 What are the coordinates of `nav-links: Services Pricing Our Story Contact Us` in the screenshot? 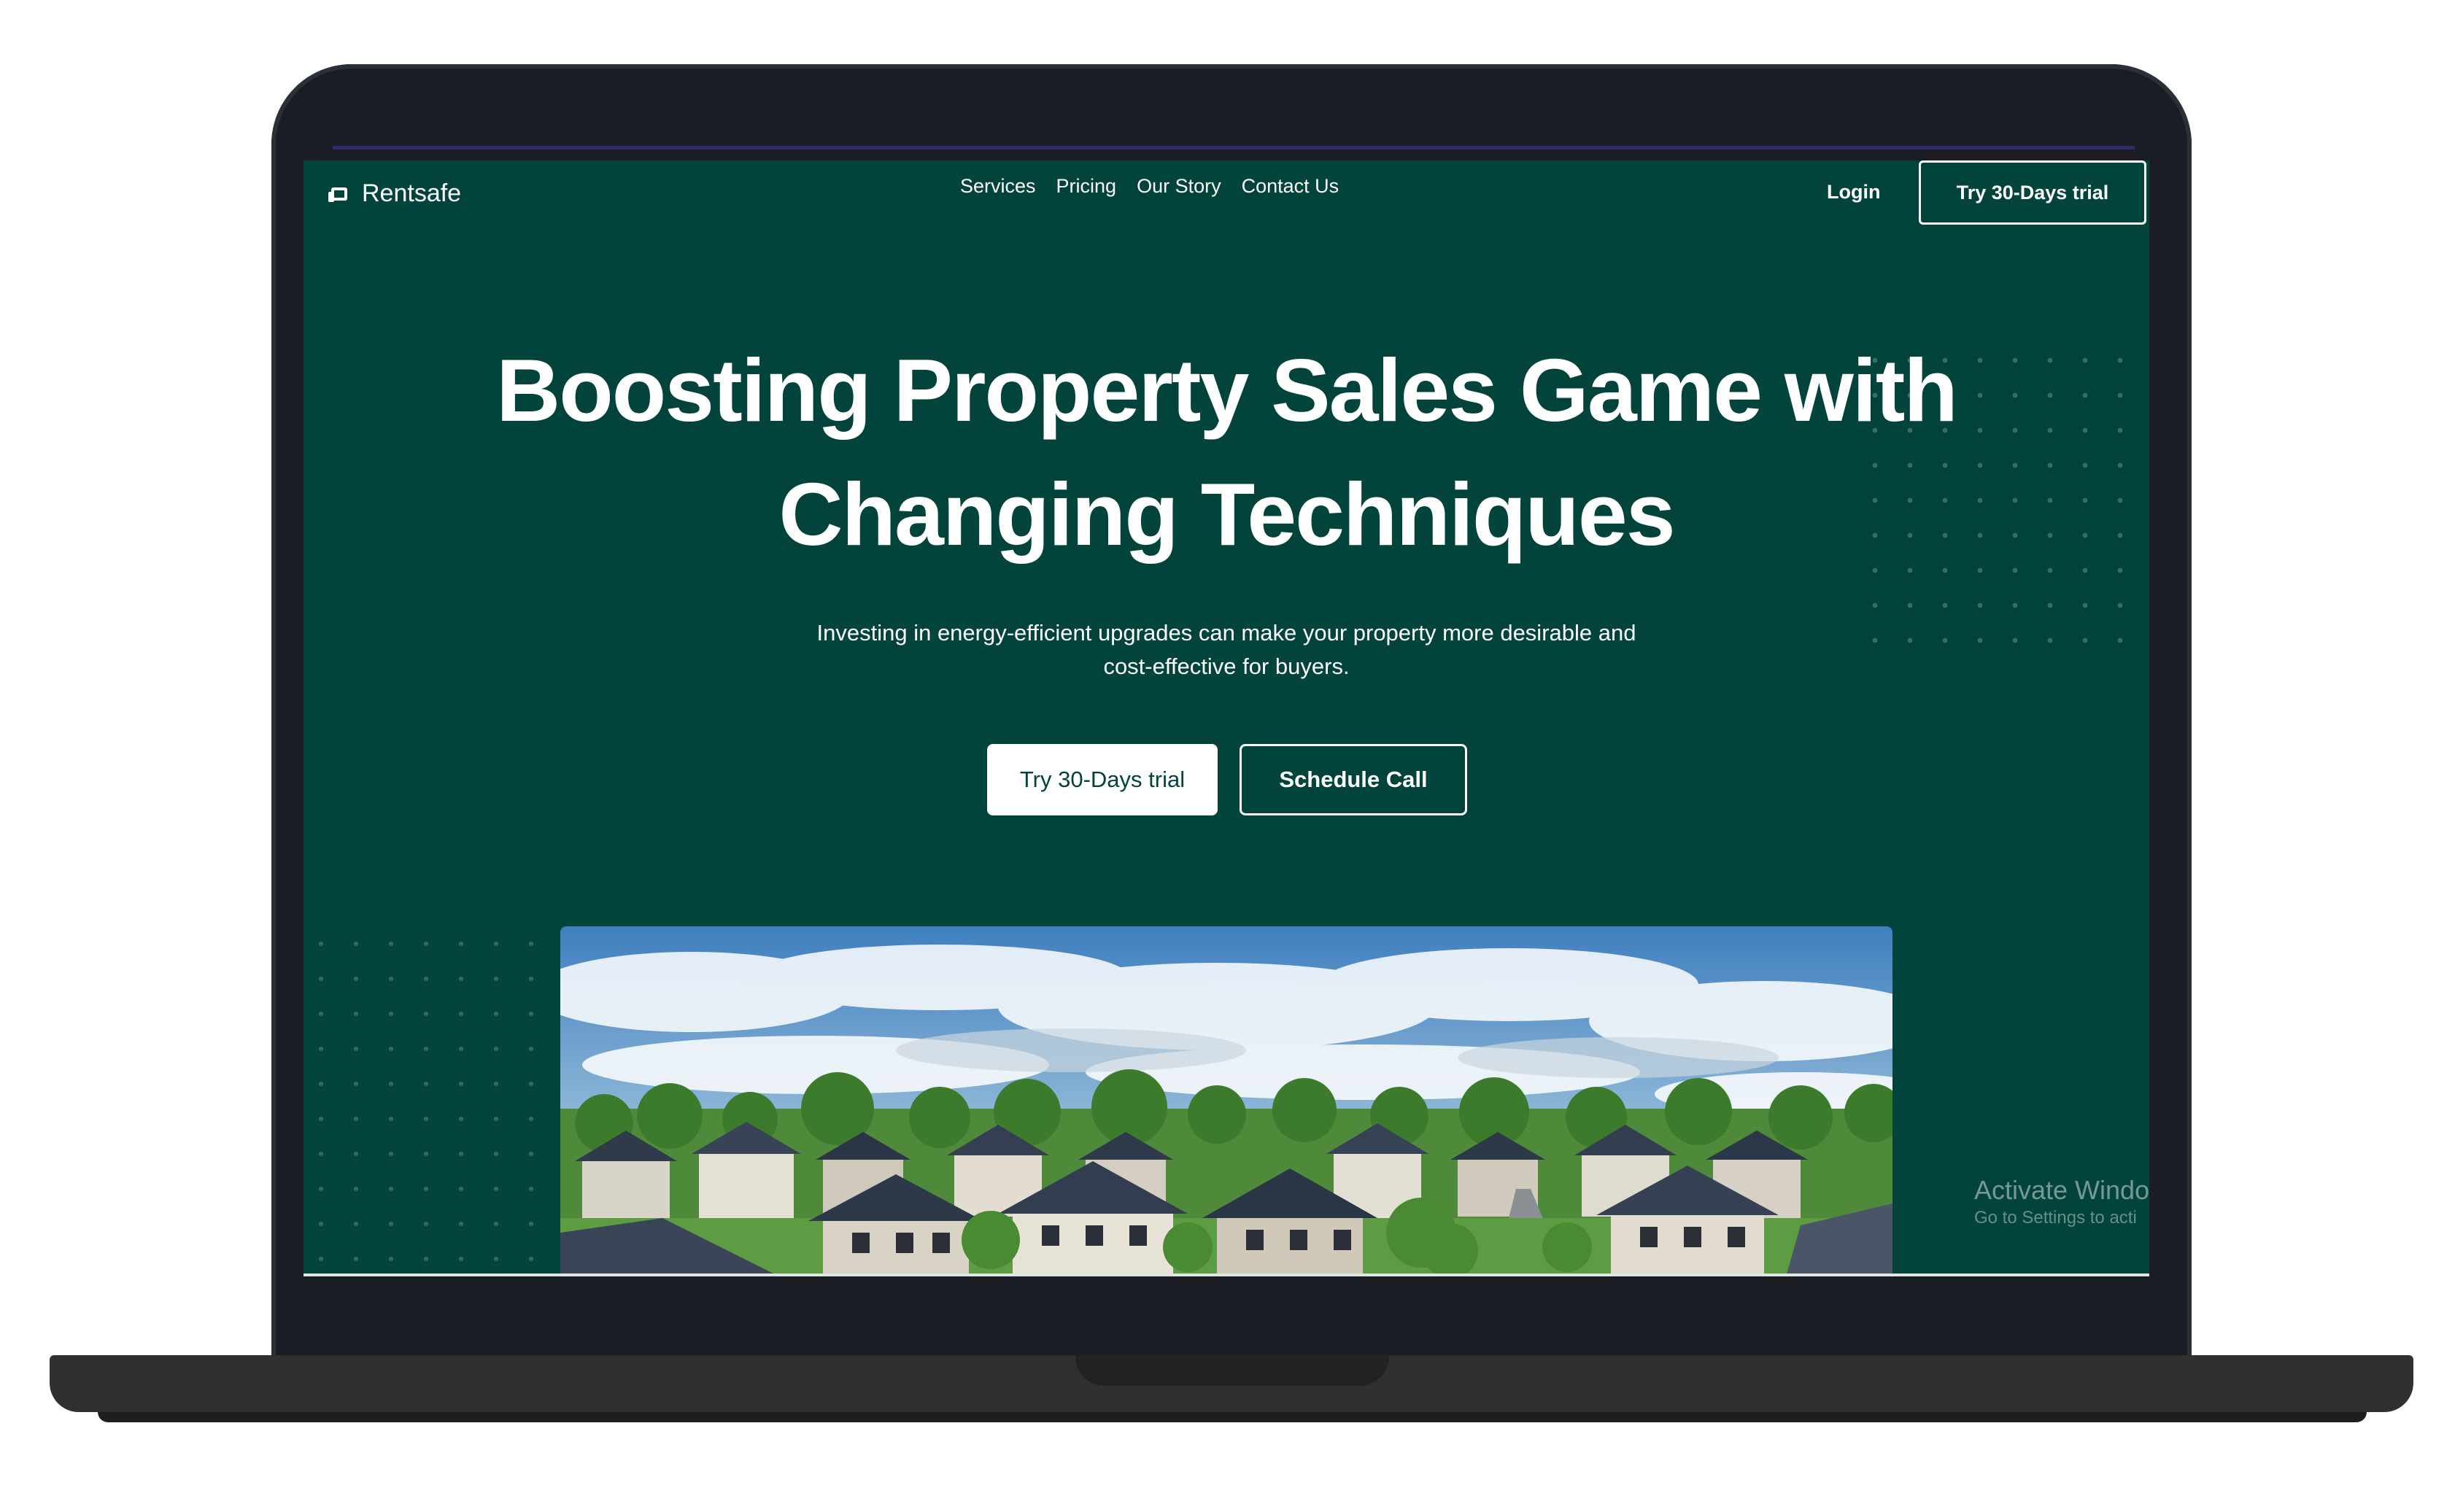 It's located at (1149, 186).